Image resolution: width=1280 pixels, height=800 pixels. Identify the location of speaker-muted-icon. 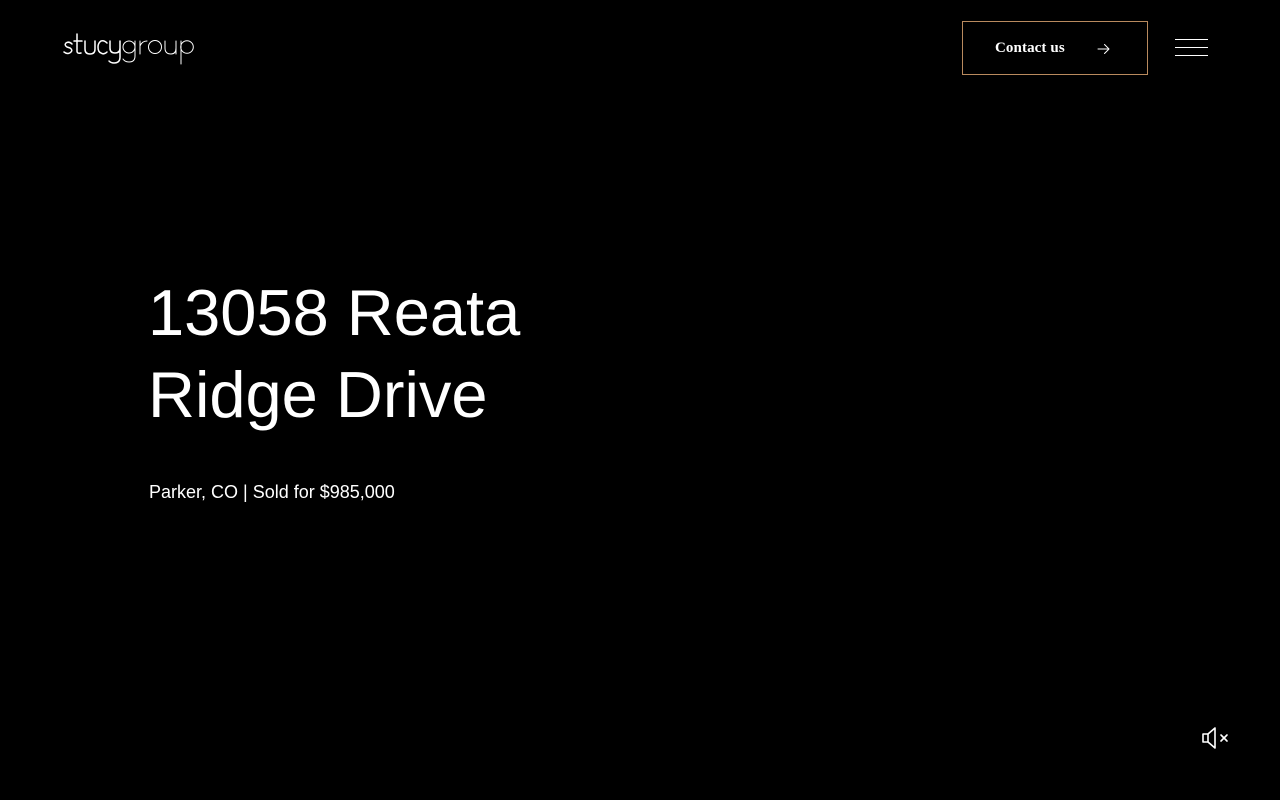
(1215, 738).